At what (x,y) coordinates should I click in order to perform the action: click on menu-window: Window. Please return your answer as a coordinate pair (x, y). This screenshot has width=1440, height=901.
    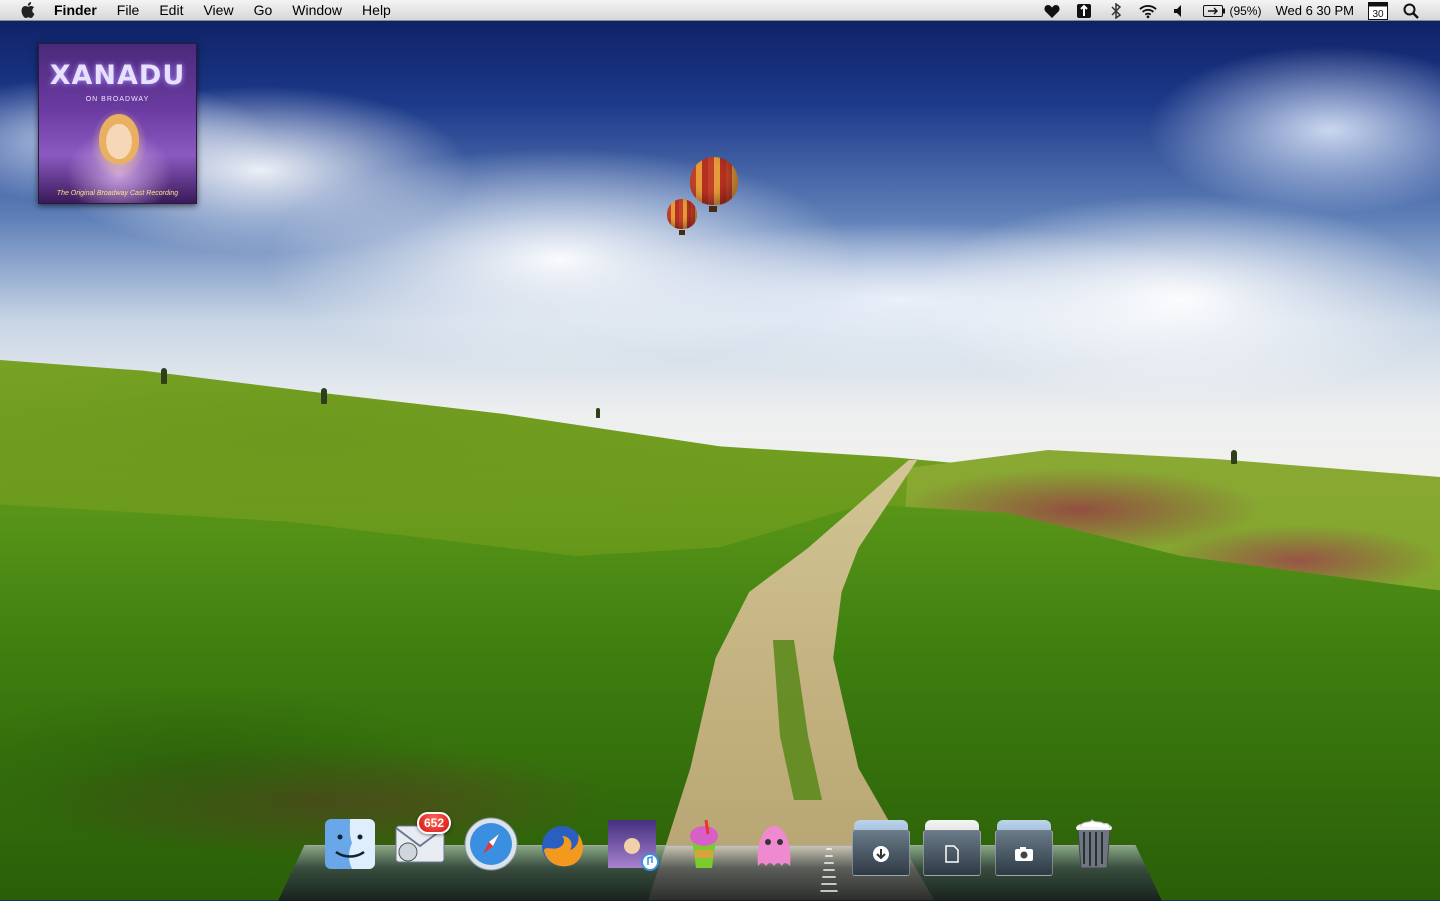
    Looking at the image, I should click on (317, 10).